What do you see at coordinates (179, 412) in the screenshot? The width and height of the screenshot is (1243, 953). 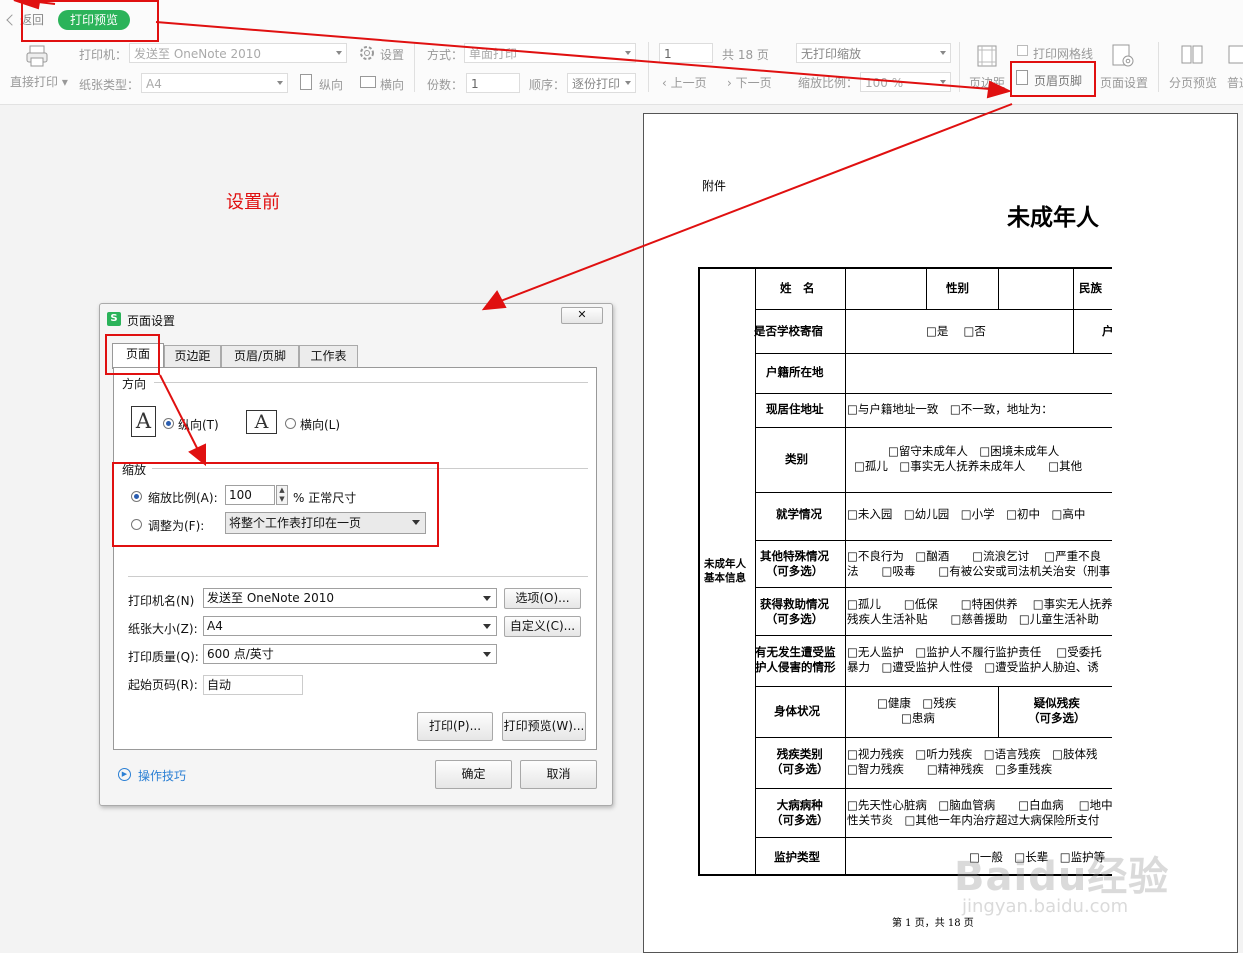 I see `arrow-to-scaling` at bounding box center [179, 412].